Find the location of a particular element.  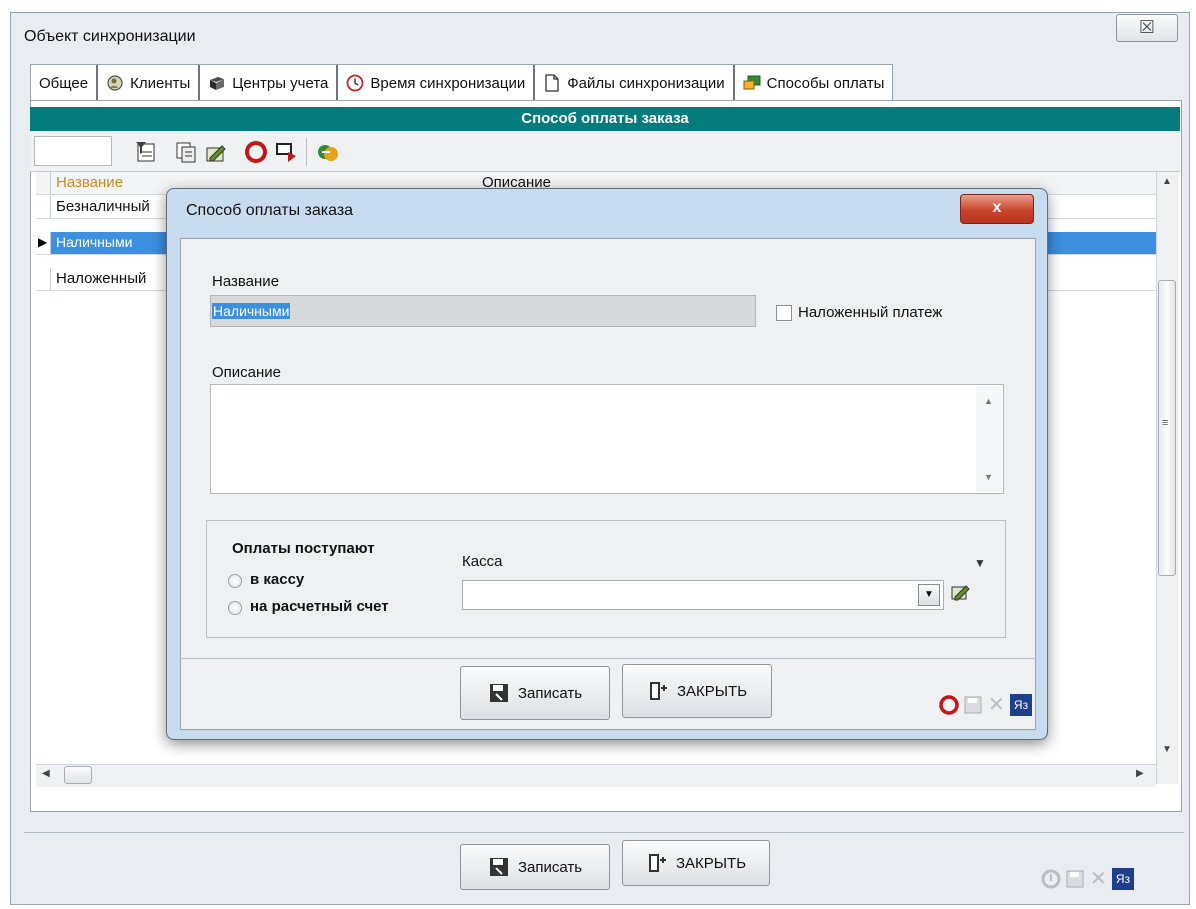

tab-sync-files: Файлы синхронизации is located at coordinates (635, 83).